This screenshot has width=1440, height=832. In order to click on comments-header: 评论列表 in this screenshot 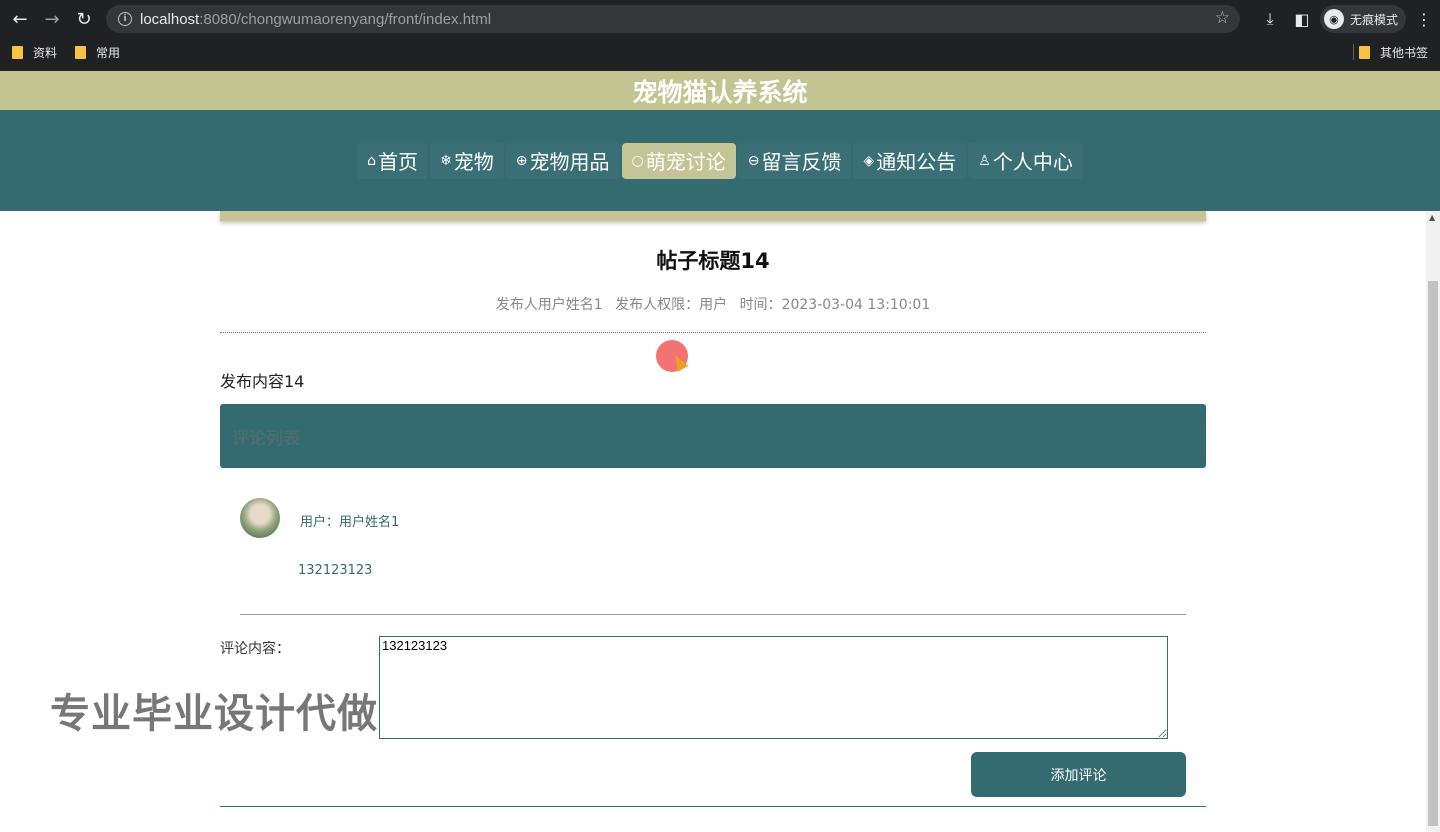, I will do `click(713, 436)`.